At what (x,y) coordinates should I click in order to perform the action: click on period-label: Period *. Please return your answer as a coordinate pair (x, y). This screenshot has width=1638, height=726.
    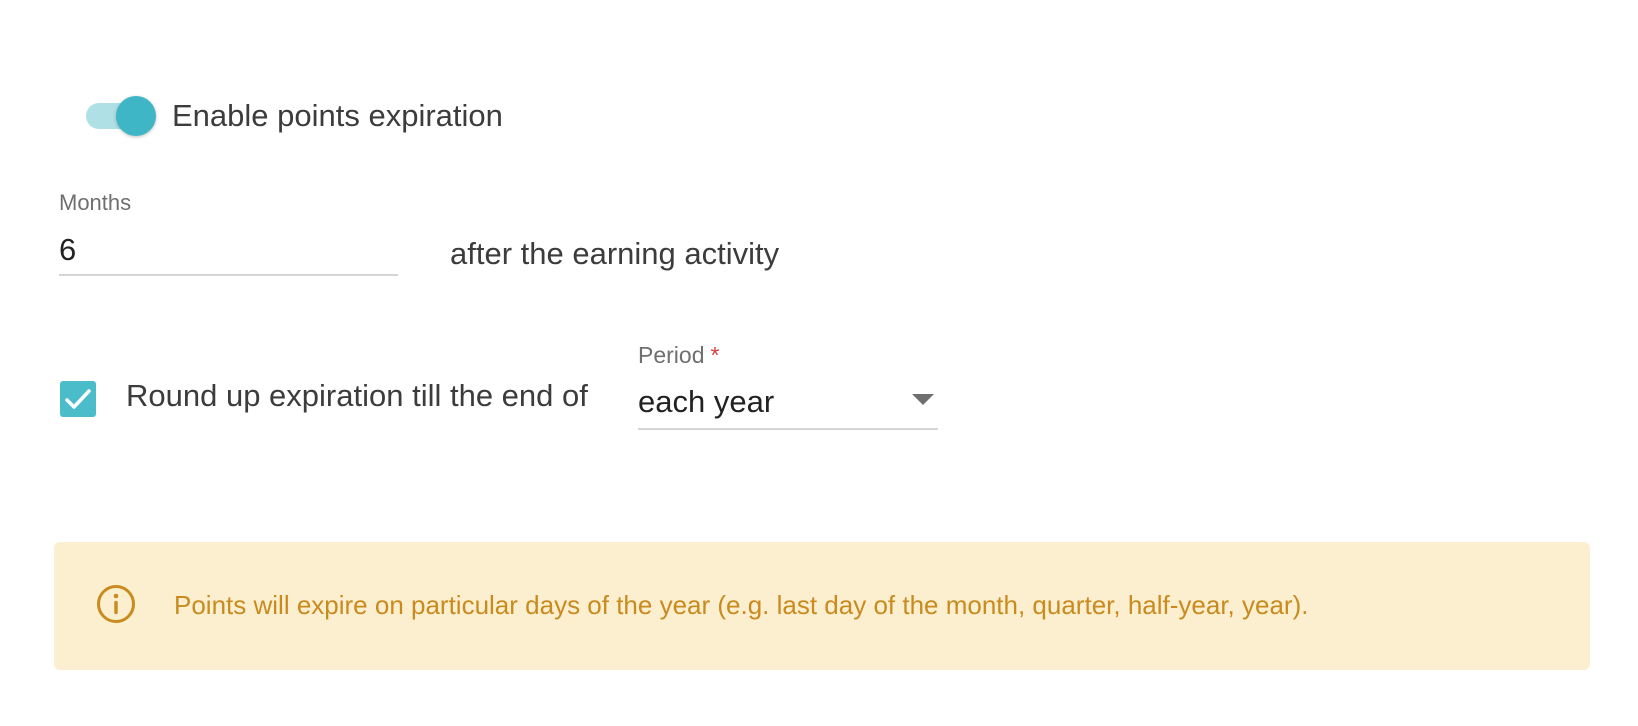
    Looking at the image, I should click on (678, 355).